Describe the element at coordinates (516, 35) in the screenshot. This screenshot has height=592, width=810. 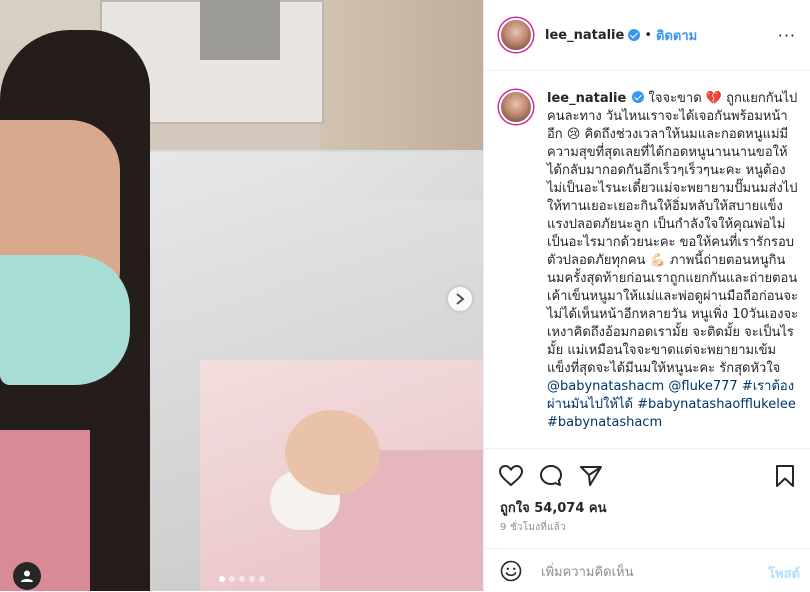
I see `avatar` at that location.